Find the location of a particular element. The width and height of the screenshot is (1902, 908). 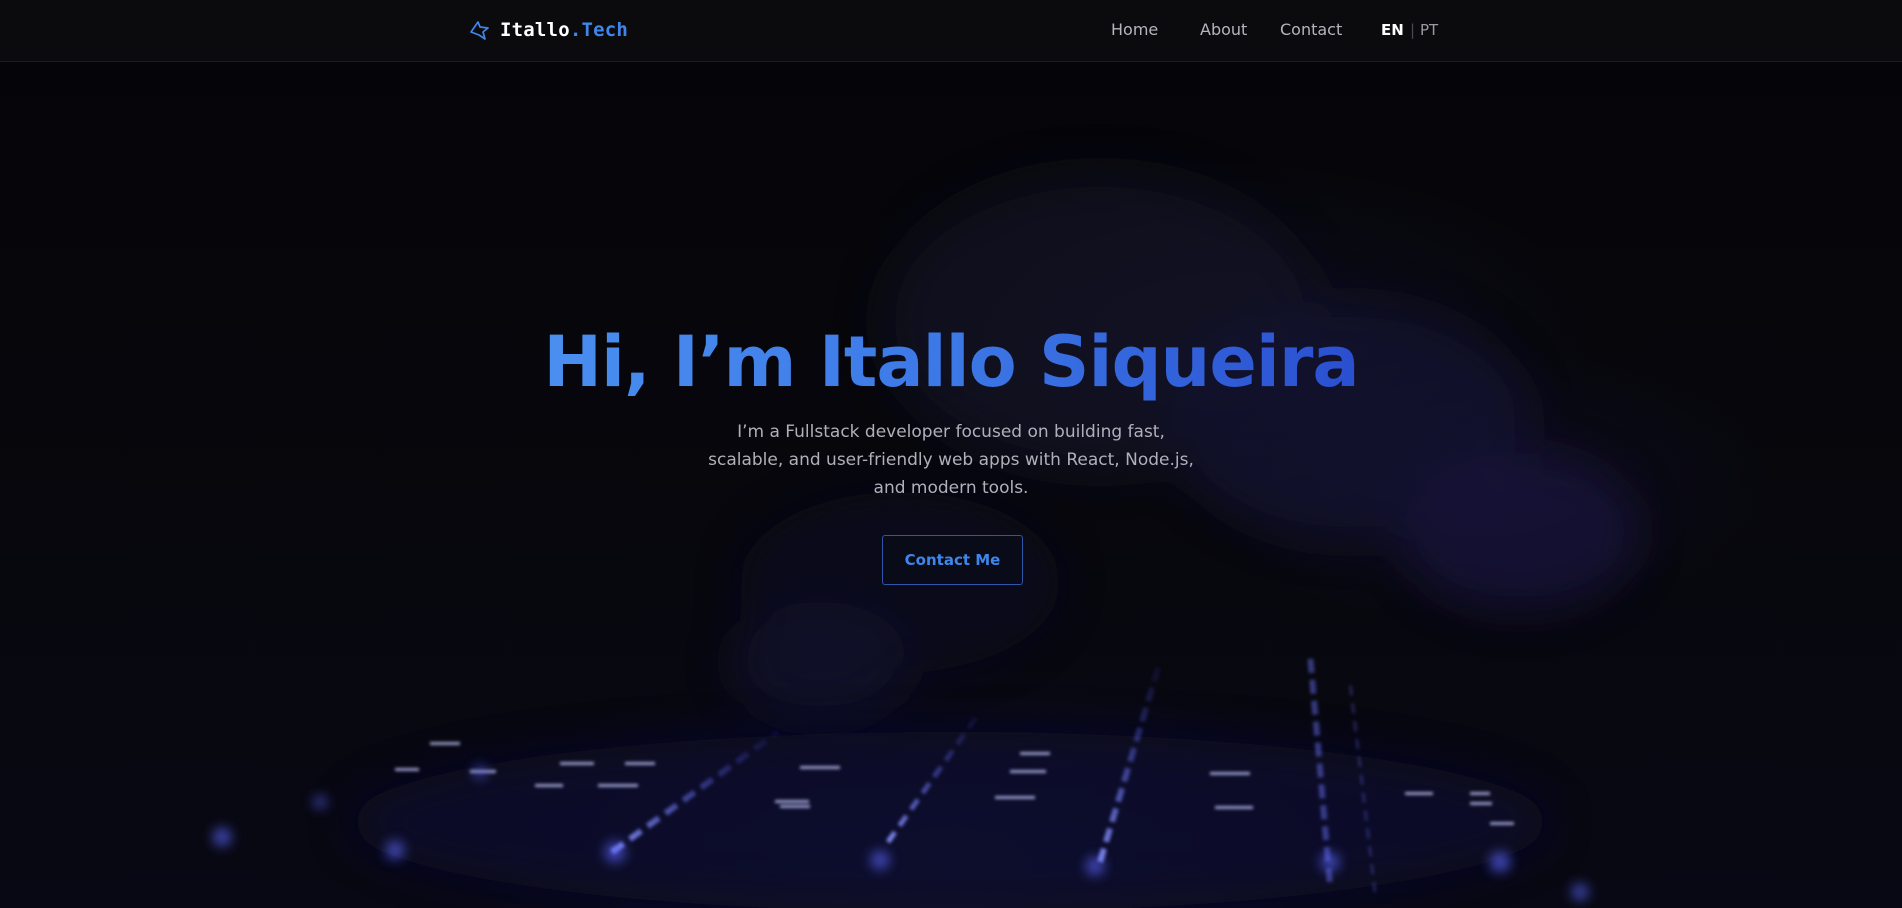

brand-wordmark: Itallo.Tech is located at coordinates (564, 30).